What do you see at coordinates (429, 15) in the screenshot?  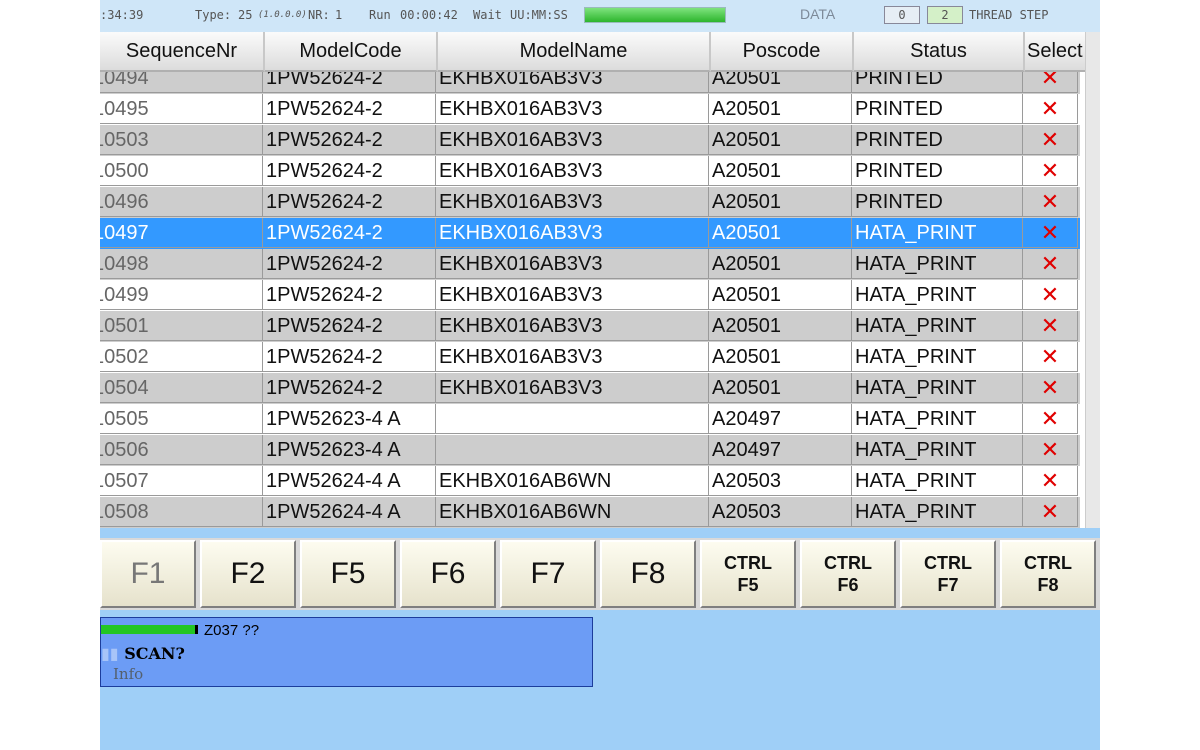 I see `run-time: 00:00:42` at bounding box center [429, 15].